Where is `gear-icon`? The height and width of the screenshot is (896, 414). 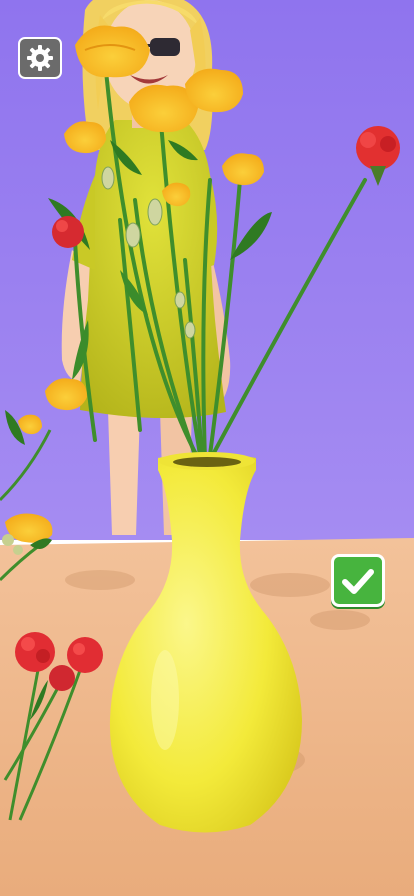 gear-icon is located at coordinates (40, 58).